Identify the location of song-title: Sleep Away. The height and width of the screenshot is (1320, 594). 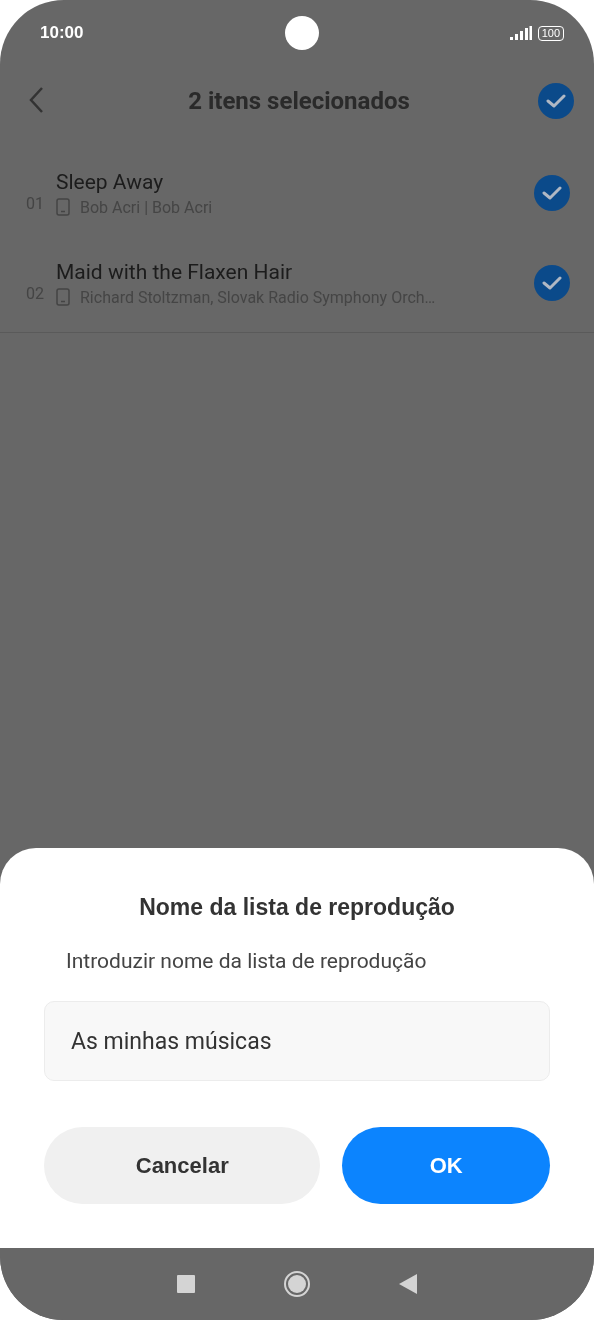
(110, 181).